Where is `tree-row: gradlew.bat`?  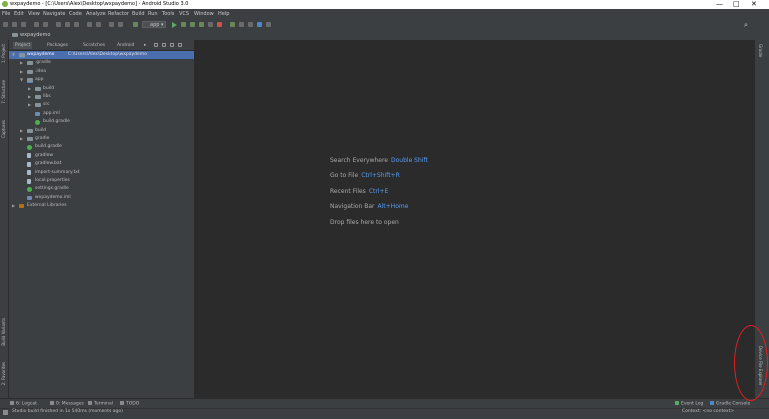
tree-row: gradlew.bat is located at coordinates (101, 164).